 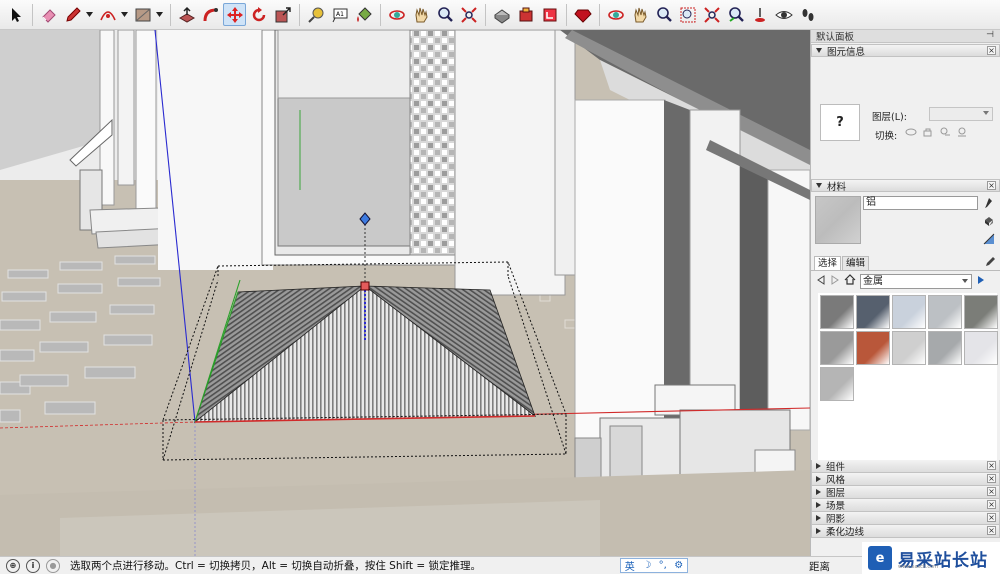 What do you see at coordinates (828, 263) in the screenshot?
I see `tab-select: 选择` at bounding box center [828, 263].